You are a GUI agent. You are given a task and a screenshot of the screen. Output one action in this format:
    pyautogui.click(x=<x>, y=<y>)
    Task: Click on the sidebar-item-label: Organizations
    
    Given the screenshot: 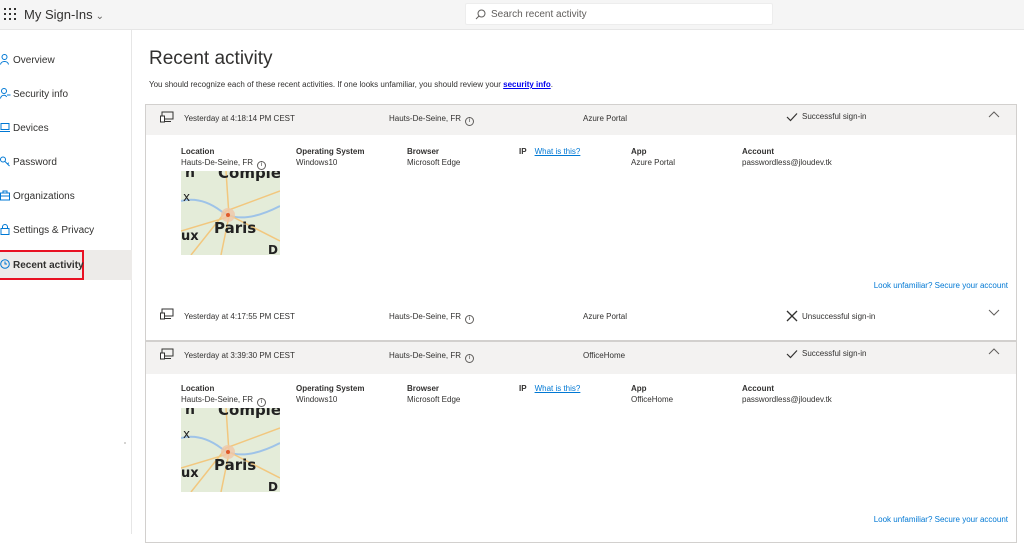 What is the action you would take?
    pyautogui.click(x=44, y=196)
    